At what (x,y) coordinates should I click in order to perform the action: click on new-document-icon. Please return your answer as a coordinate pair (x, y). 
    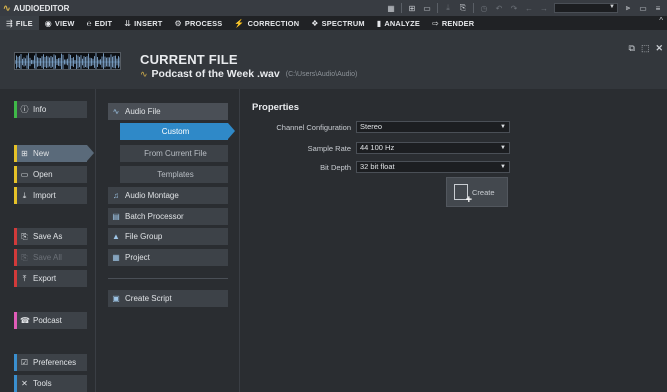
    Looking at the image, I should click on (463, 195).